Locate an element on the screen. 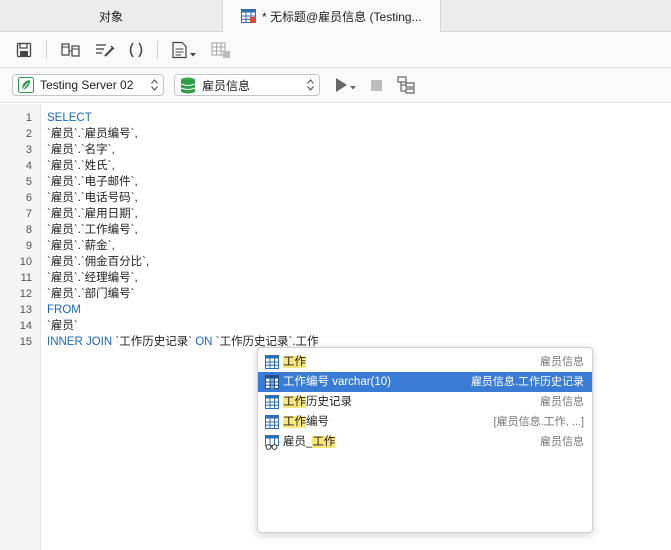 This screenshot has height=550, width=671. autocomplete-item-name: 雇员_工作 is located at coordinates (309, 442).